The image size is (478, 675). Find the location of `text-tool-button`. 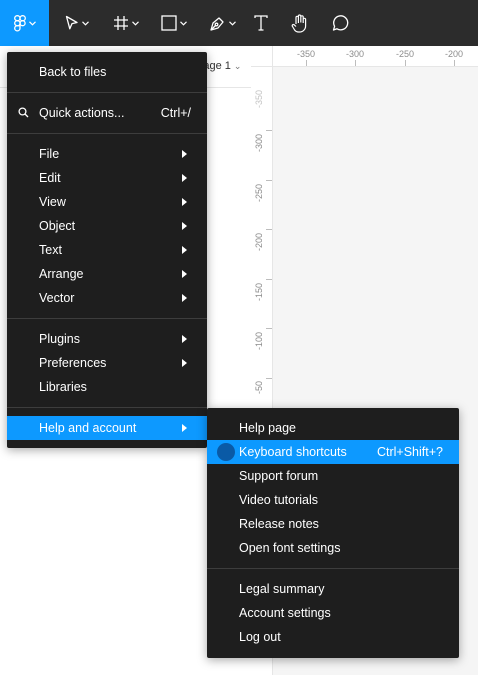

text-tool-button is located at coordinates (261, 23).